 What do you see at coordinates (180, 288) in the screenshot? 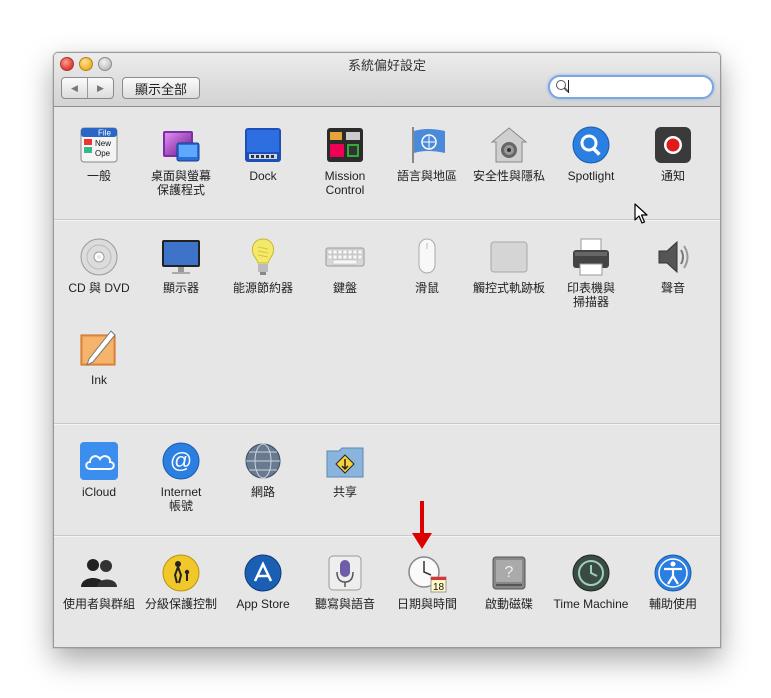
I see `pane-label: 顯示器` at bounding box center [180, 288].